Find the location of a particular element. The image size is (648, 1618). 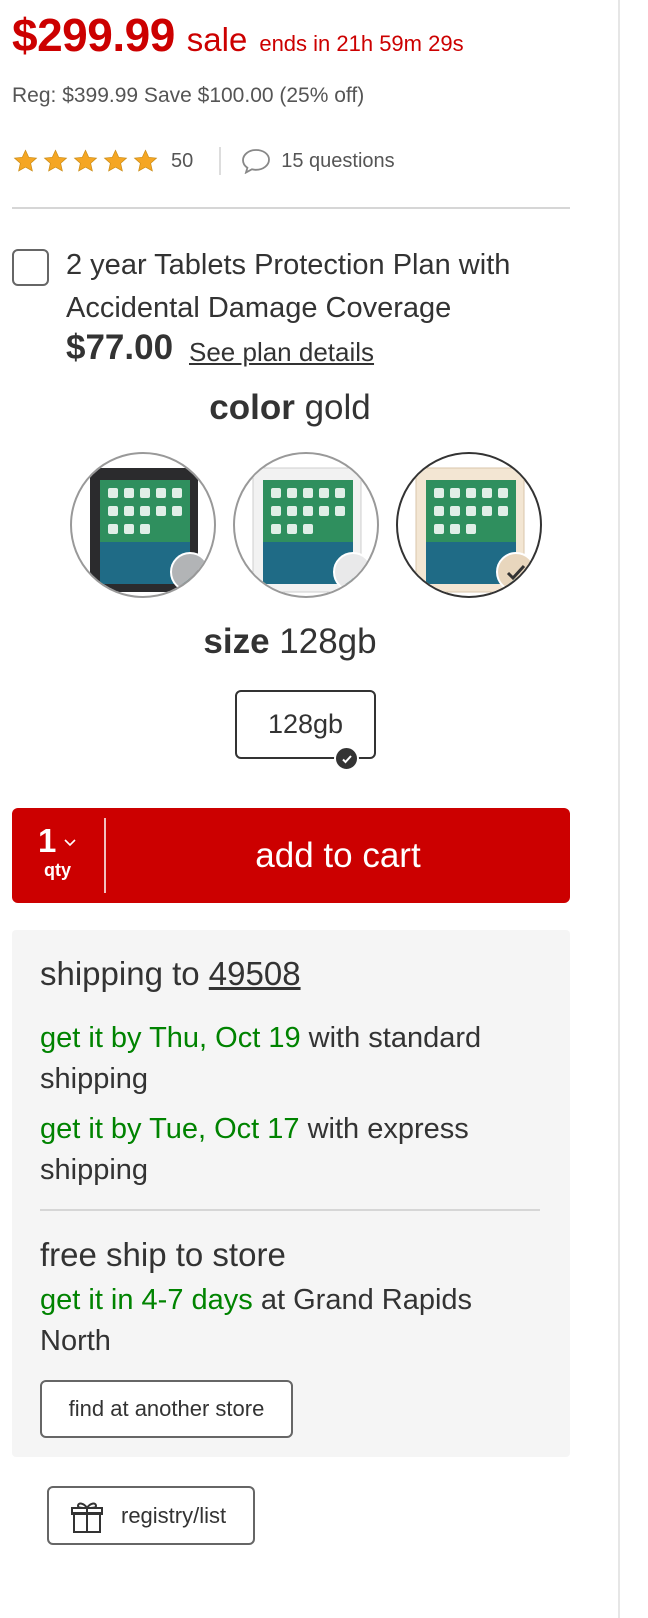

sale-countdown: ends in 21h 59m 29s is located at coordinates (361, 43).